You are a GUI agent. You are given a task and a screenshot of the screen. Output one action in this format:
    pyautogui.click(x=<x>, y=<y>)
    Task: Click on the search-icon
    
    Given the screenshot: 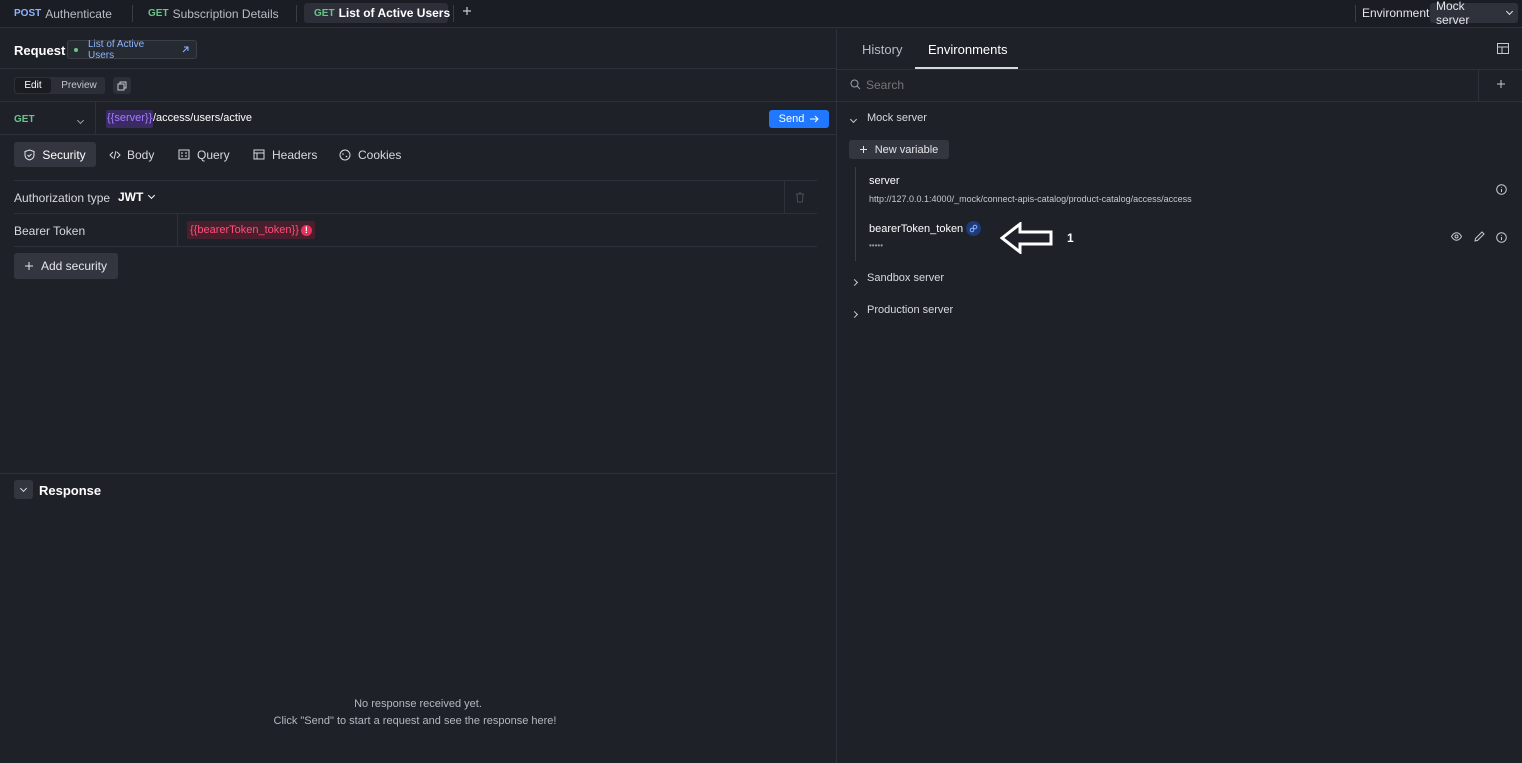 What is the action you would take?
    pyautogui.click(x=855, y=84)
    